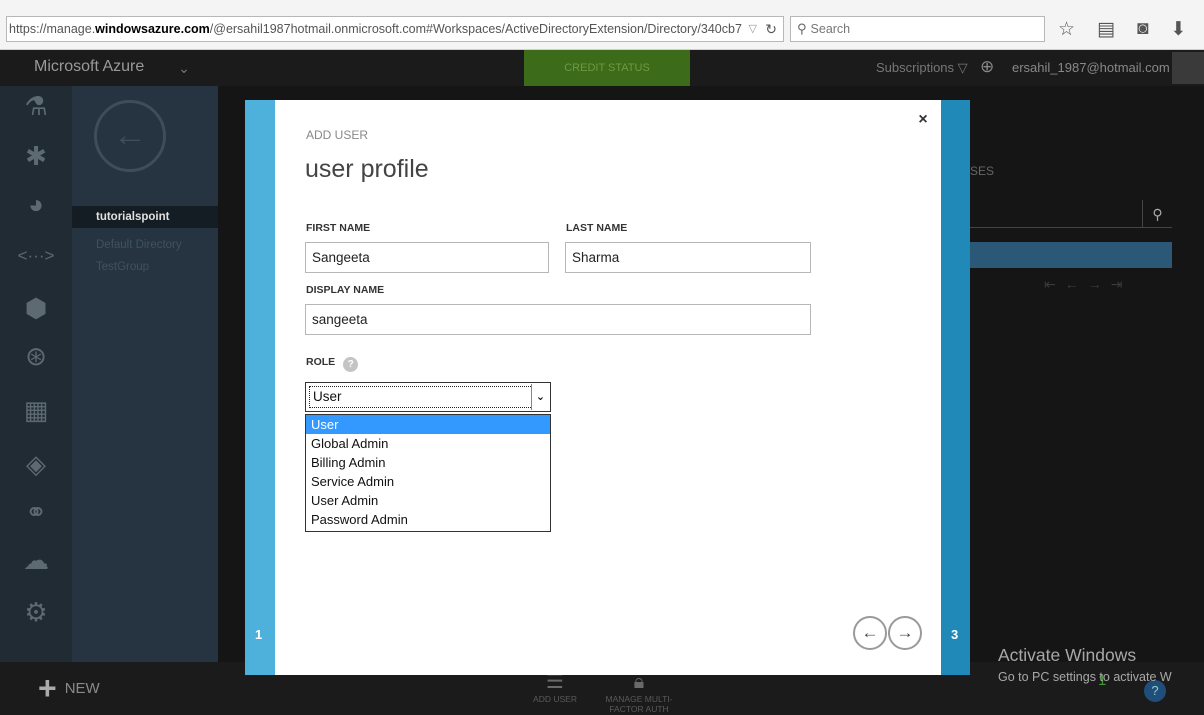 This screenshot has height=715, width=1204. I want to click on service-rail: ⚗ ✱ ◕ <···> ⬢ ⊛ ▦ ◈ ⚭ ☁ ⚙, so click(36, 374).